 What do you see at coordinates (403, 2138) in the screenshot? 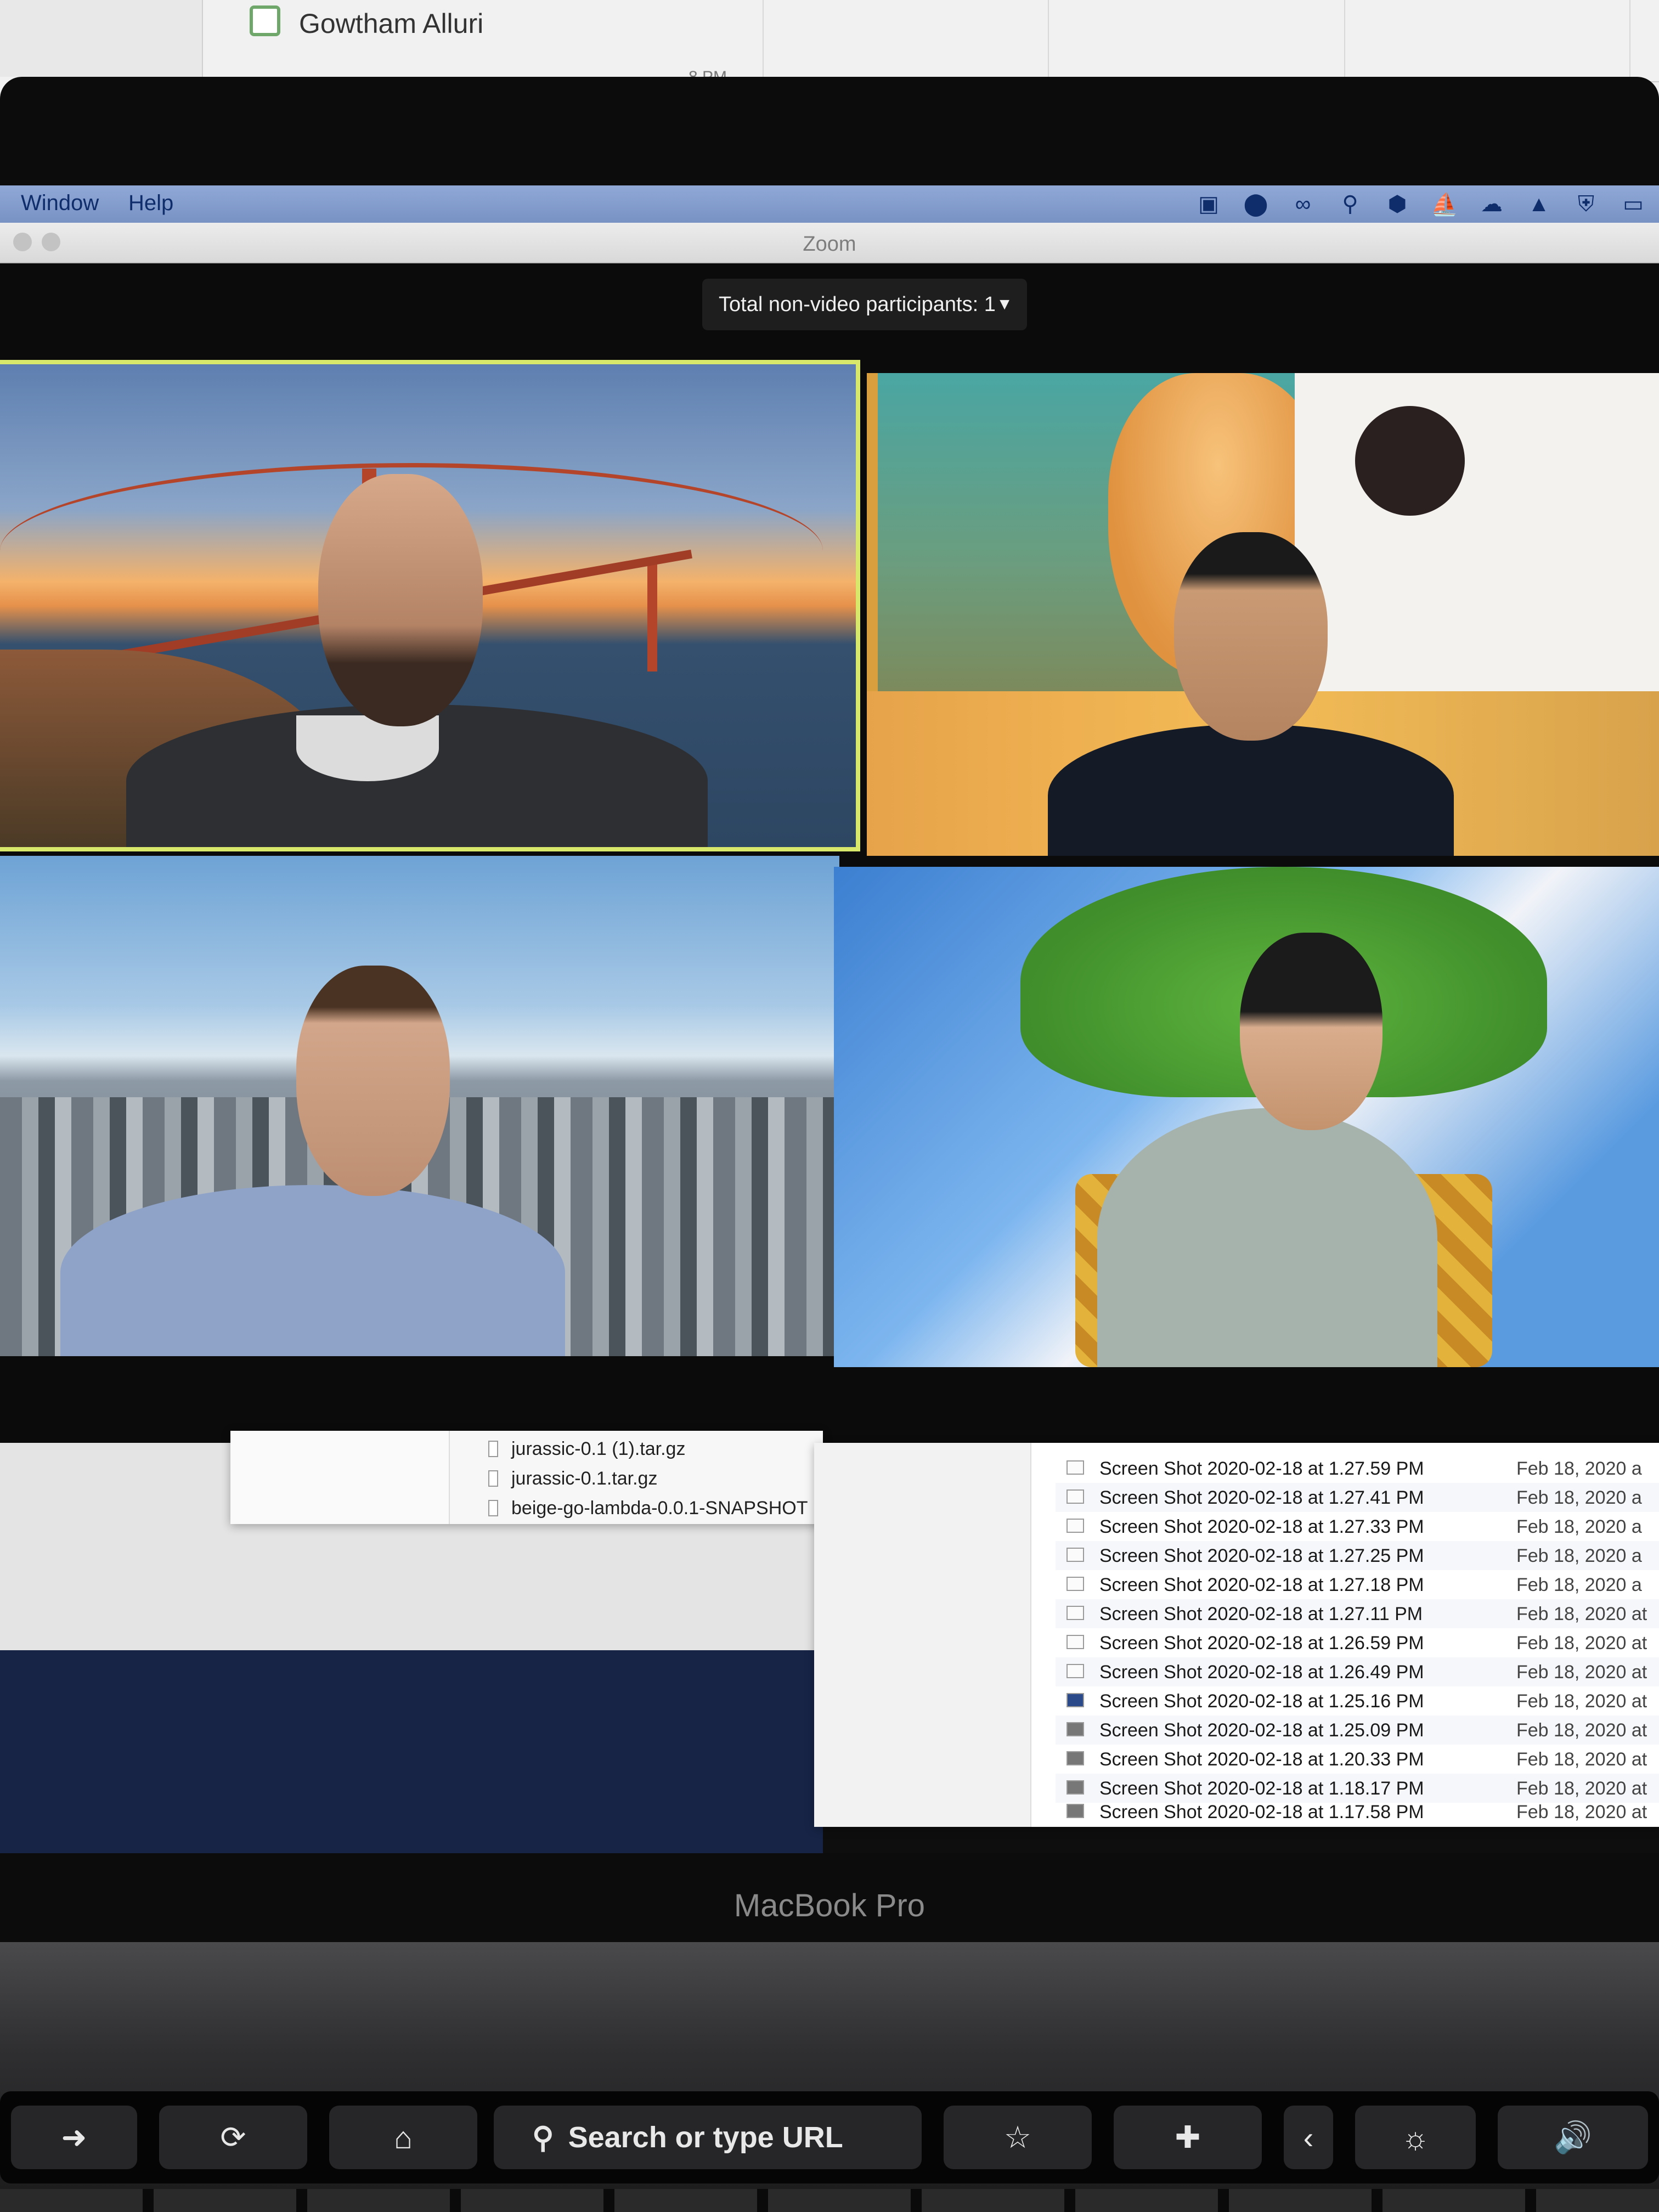
I see `home-icon: ⌂` at bounding box center [403, 2138].